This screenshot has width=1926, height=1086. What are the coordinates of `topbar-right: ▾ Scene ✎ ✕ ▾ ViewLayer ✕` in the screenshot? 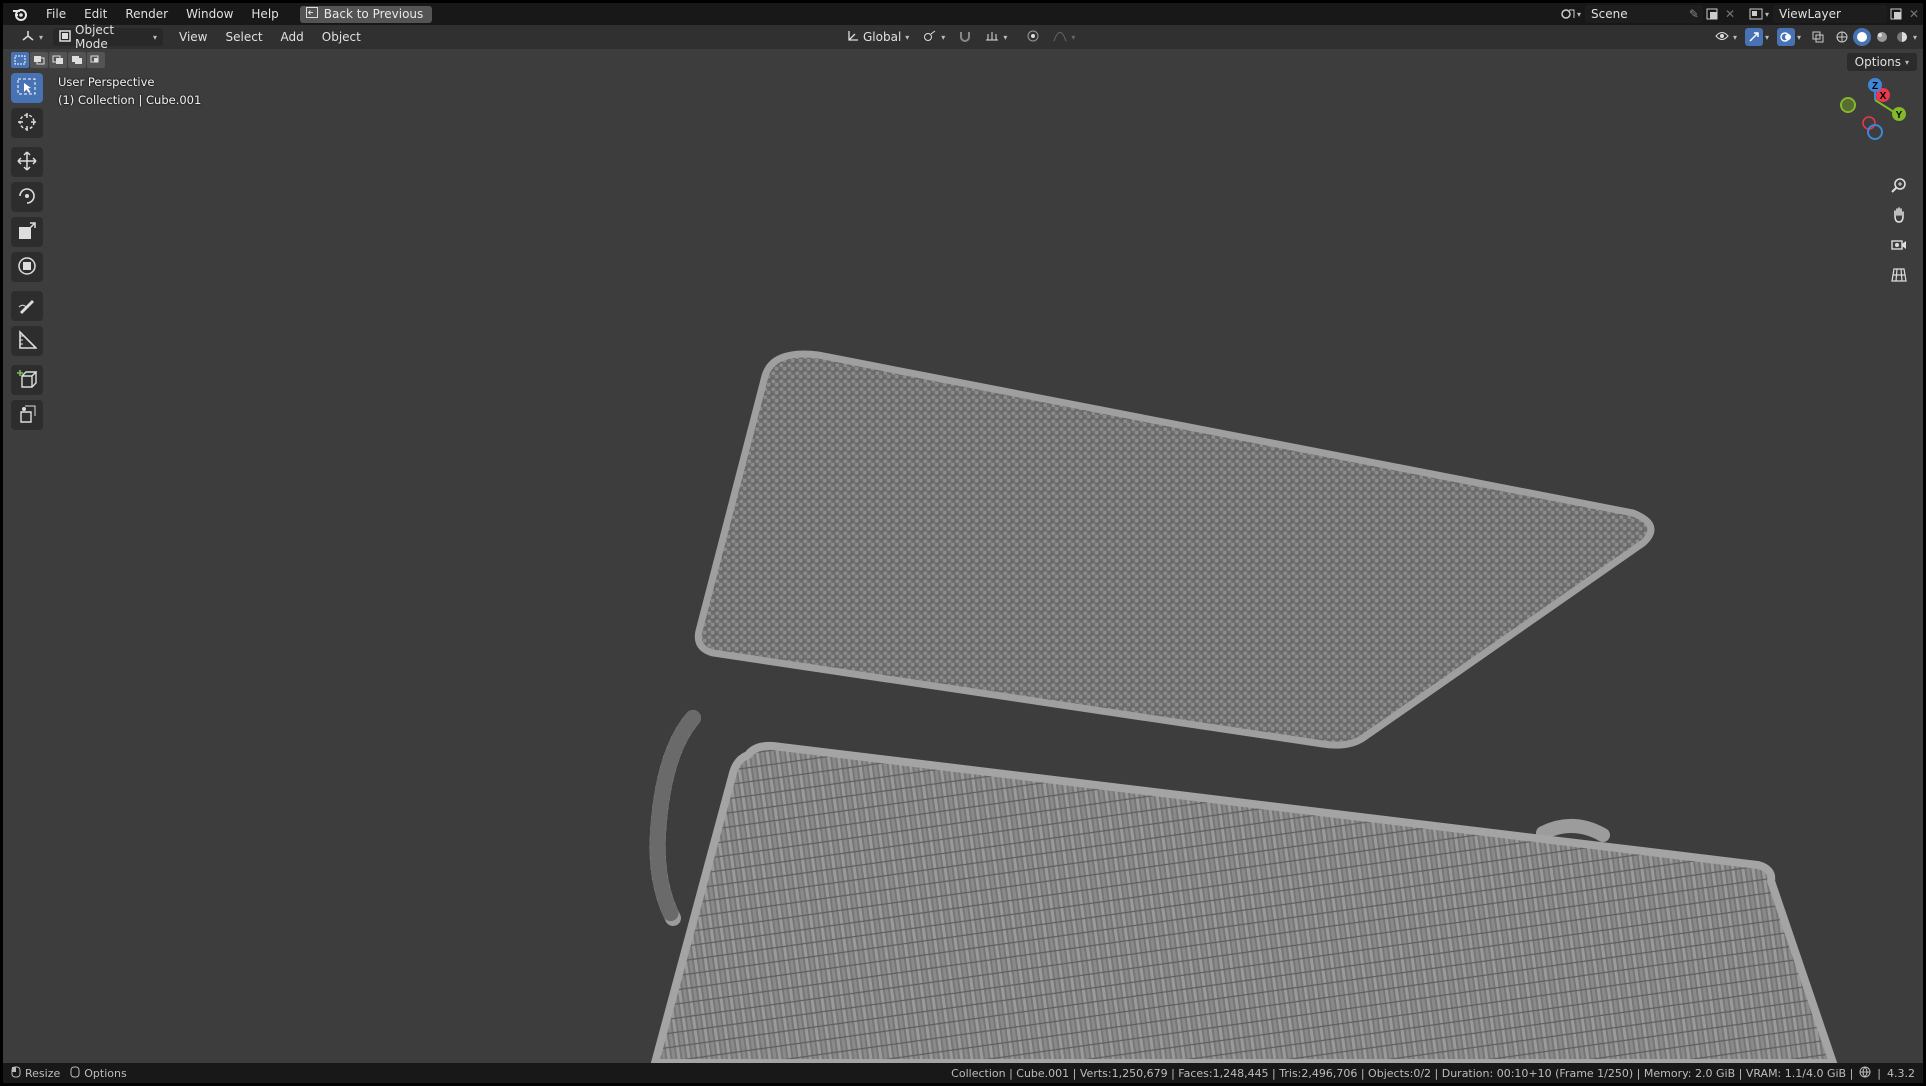 It's located at (1741, 14).